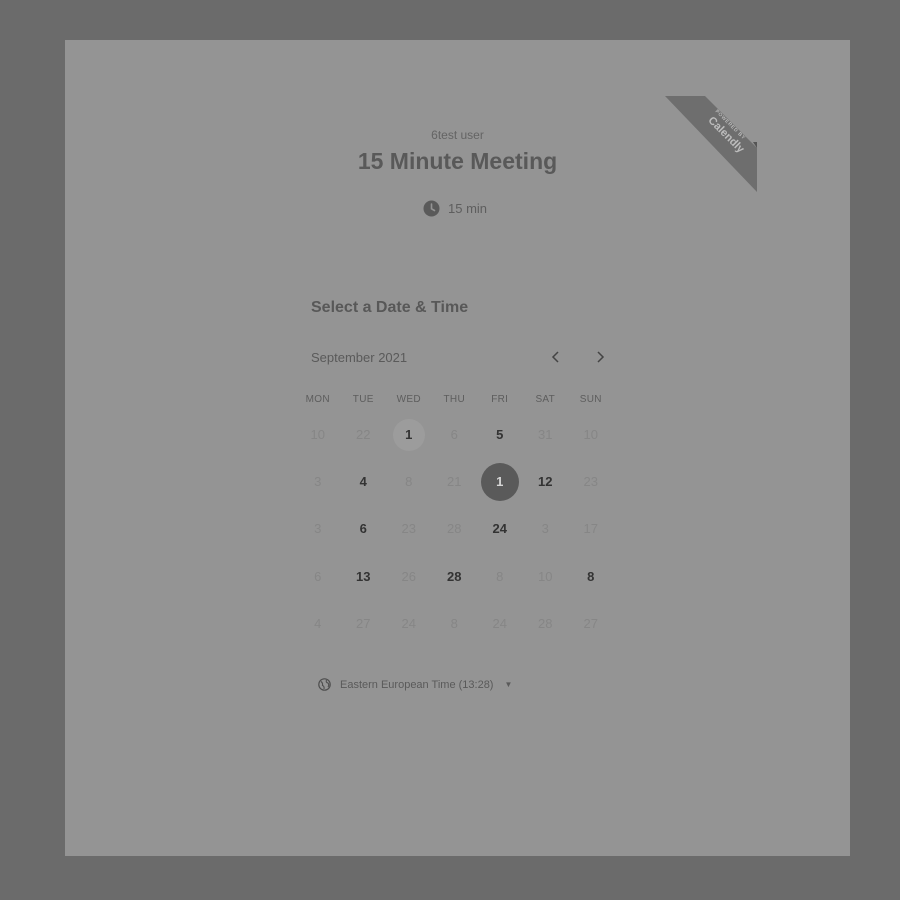 Image resolution: width=900 pixels, height=900 pixels. I want to click on calendar-day-available: 6, so click(364, 528).